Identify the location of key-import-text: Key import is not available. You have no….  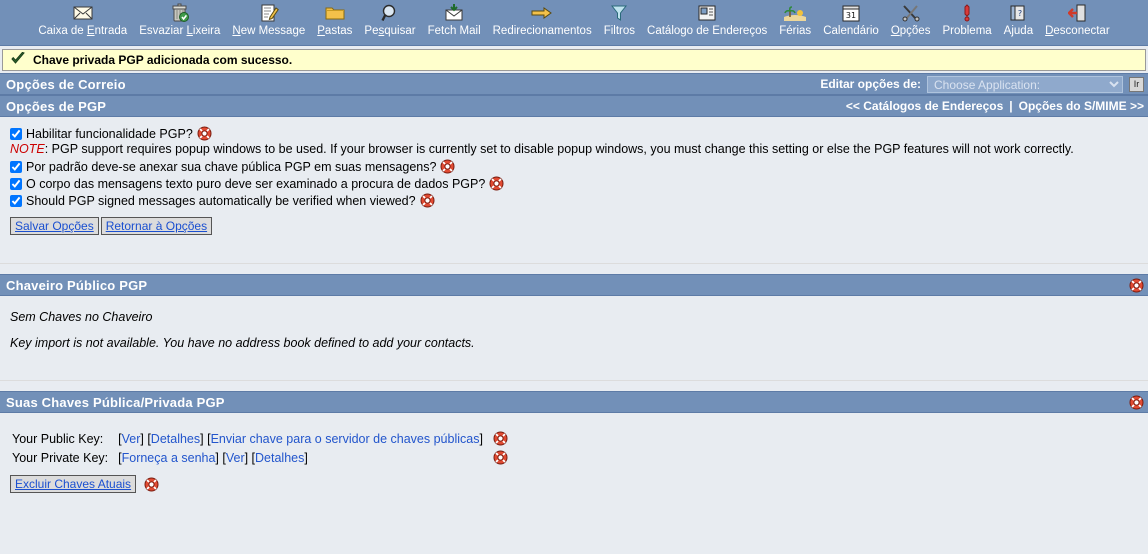
(242, 343).